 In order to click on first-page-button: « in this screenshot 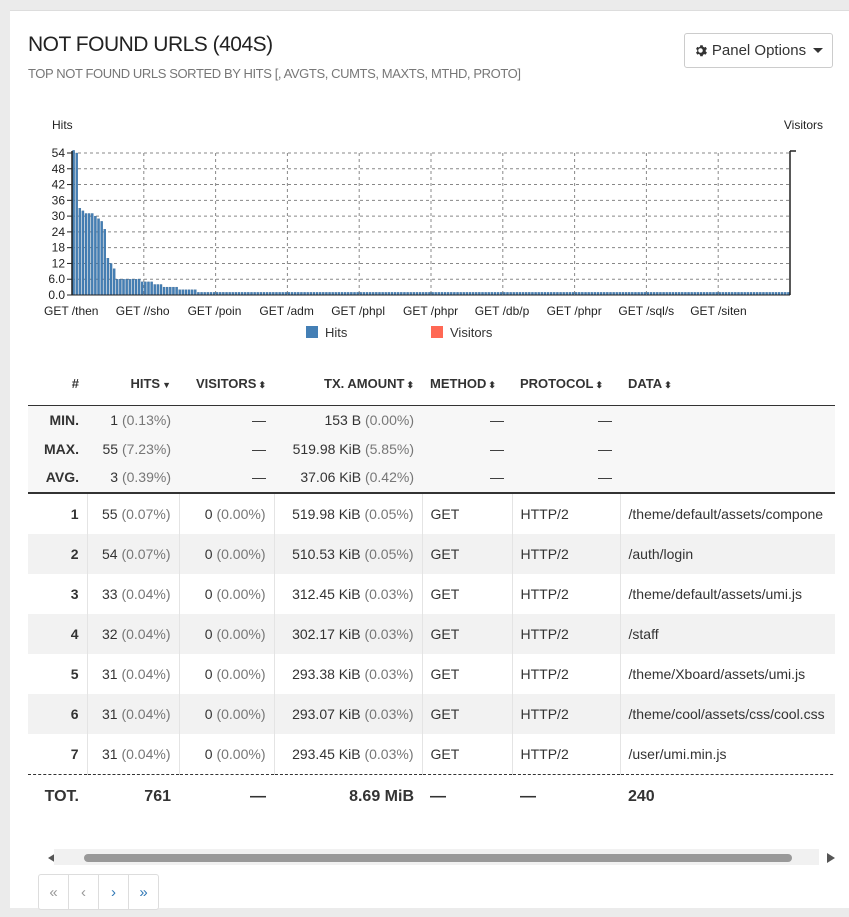, I will do `click(53, 892)`.